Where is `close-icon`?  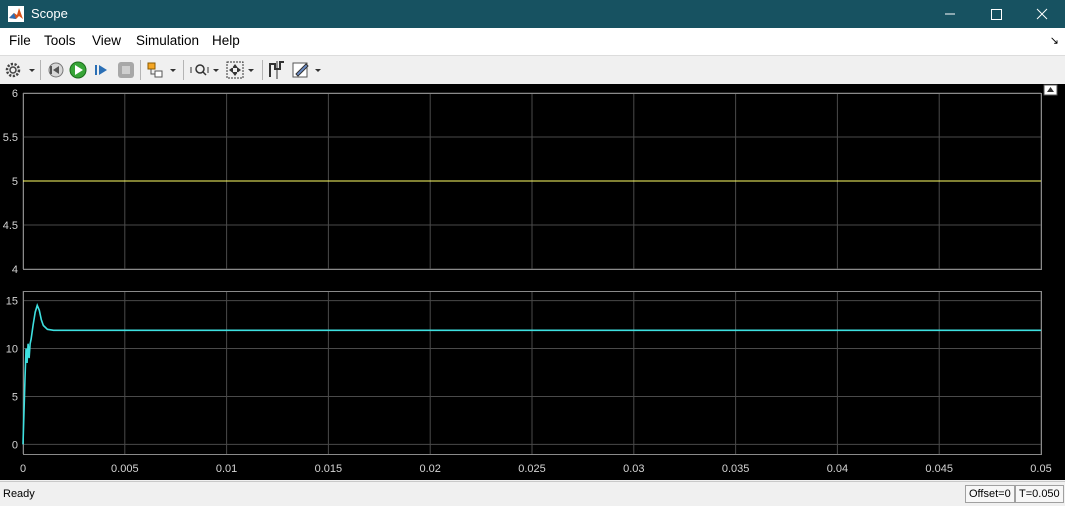 close-icon is located at coordinates (1042, 14).